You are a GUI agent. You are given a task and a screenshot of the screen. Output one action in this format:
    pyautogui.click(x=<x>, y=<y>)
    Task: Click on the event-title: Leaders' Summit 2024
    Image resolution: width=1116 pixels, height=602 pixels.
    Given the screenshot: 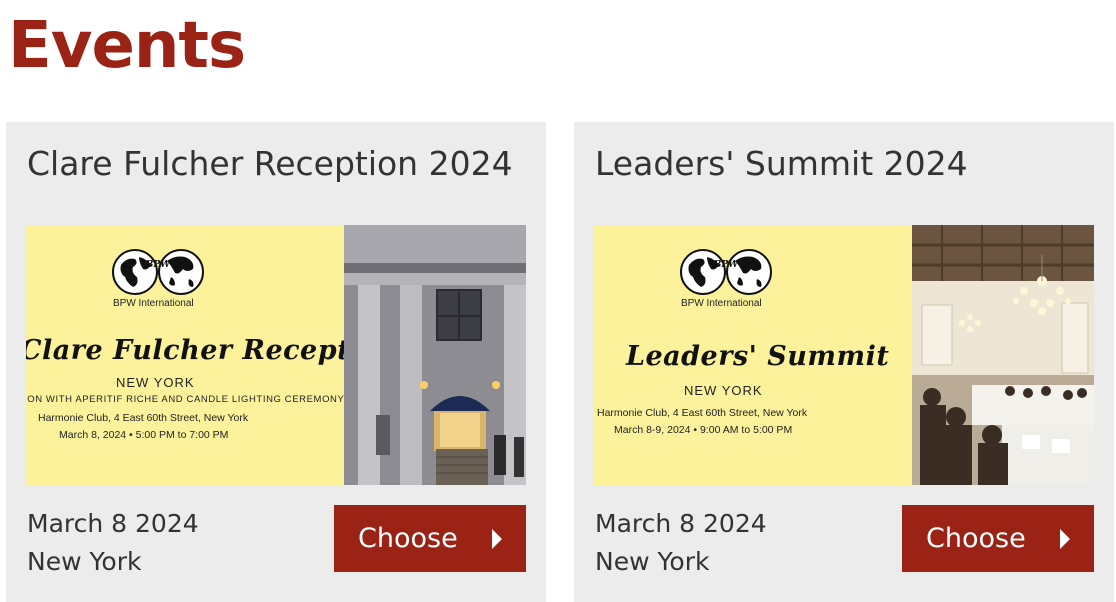 What is the action you would take?
    pyautogui.click(x=781, y=163)
    